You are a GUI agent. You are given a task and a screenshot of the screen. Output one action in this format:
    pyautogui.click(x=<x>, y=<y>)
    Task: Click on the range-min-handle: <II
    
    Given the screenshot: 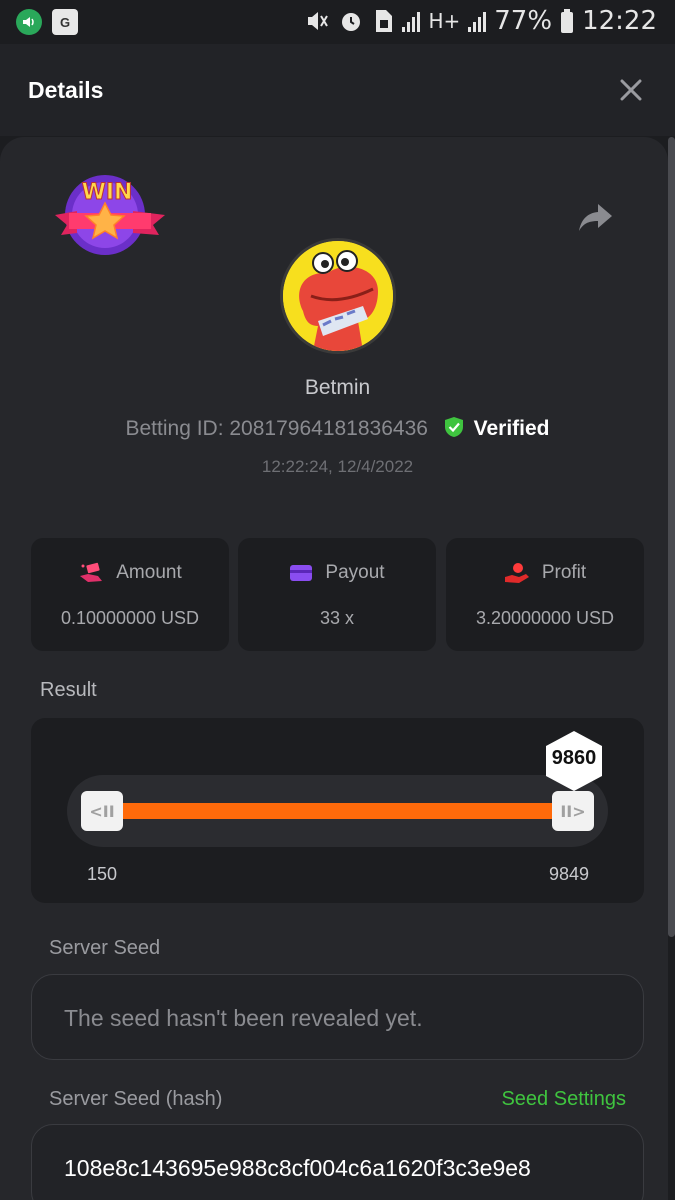 What is the action you would take?
    pyautogui.click(x=102, y=811)
    